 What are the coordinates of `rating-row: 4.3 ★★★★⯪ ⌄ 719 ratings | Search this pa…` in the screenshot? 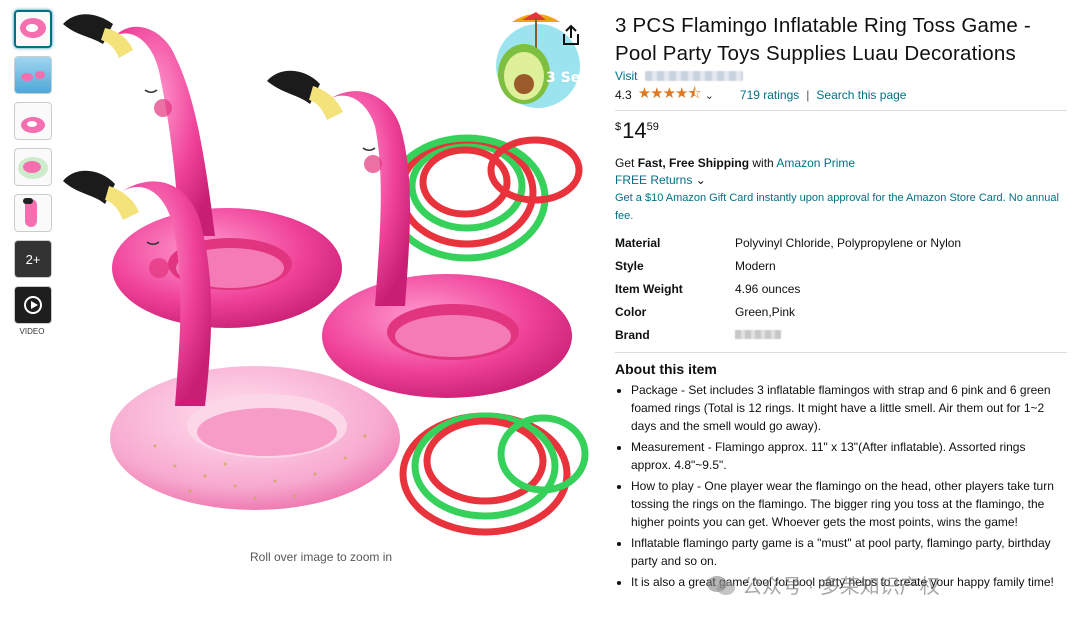 It's located at (841, 94).